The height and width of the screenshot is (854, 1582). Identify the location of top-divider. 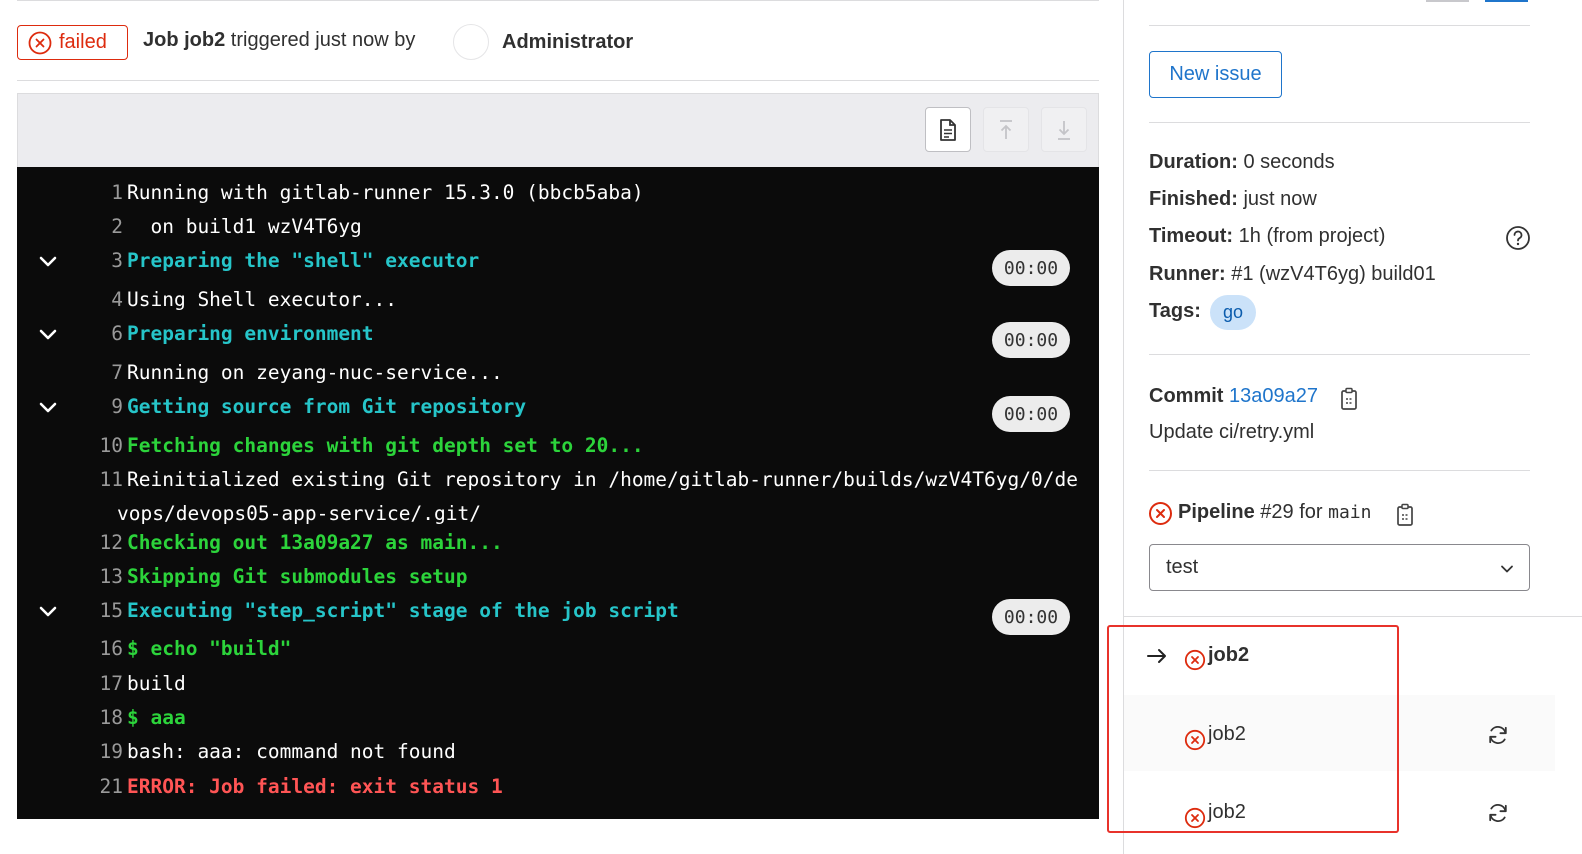
(558, 0).